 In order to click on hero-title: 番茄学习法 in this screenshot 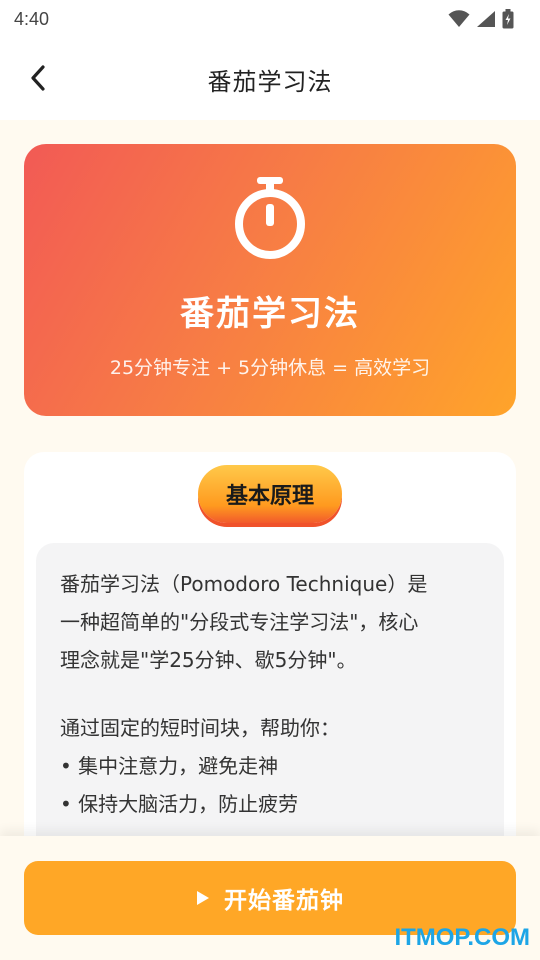, I will do `click(270, 314)`.